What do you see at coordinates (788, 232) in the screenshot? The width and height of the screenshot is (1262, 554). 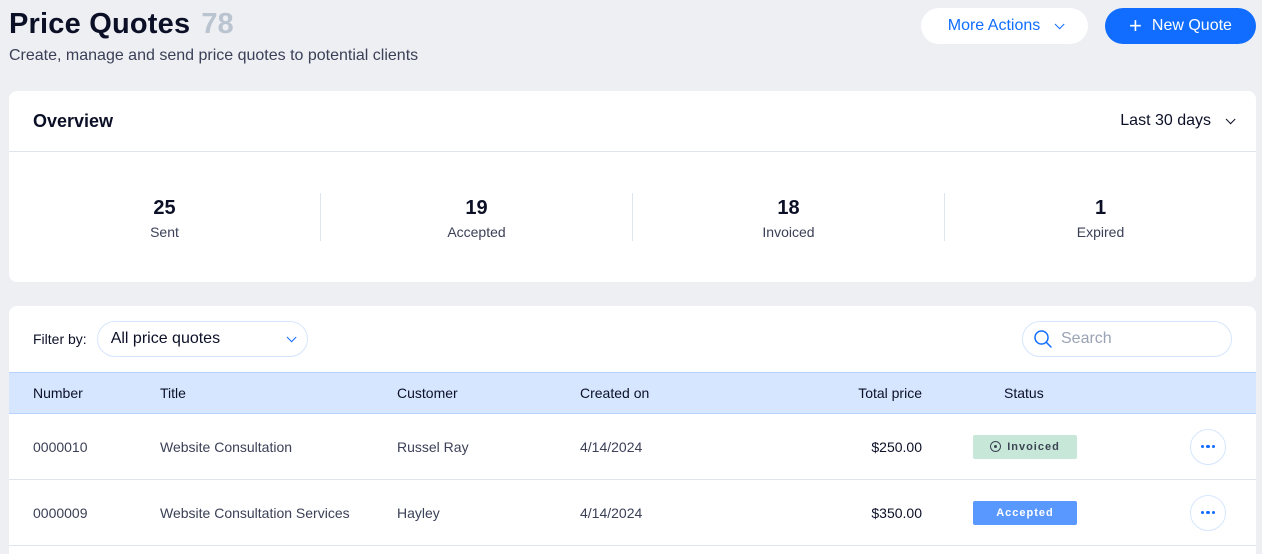 I see `stat-label: Invoiced` at bounding box center [788, 232].